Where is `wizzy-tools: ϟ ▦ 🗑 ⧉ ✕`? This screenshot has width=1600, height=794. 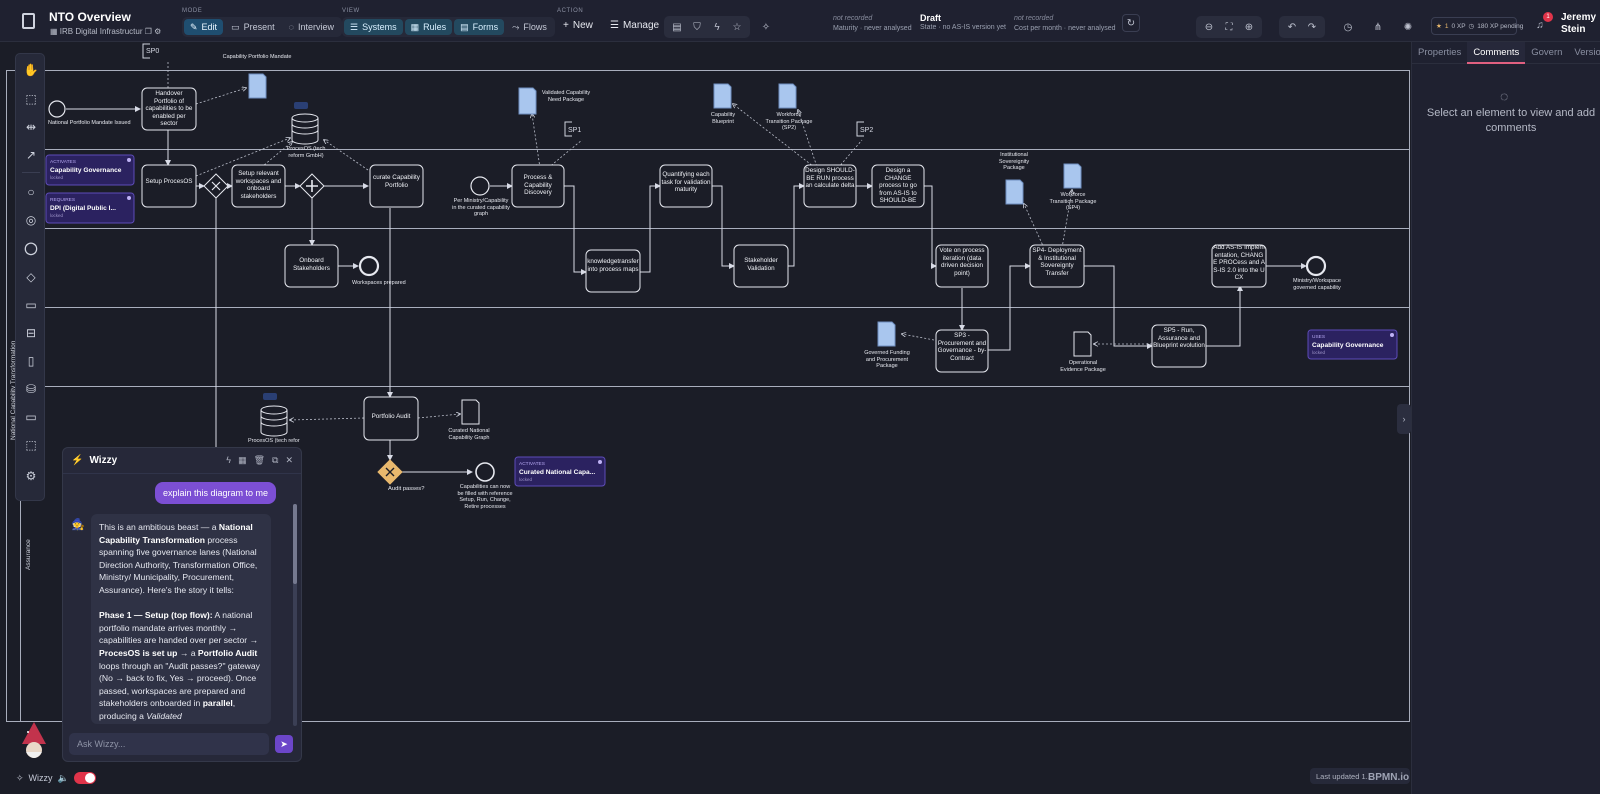 wizzy-tools: ϟ ▦ 🗑 ⧉ ✕ is located at coordinates (259, 460).